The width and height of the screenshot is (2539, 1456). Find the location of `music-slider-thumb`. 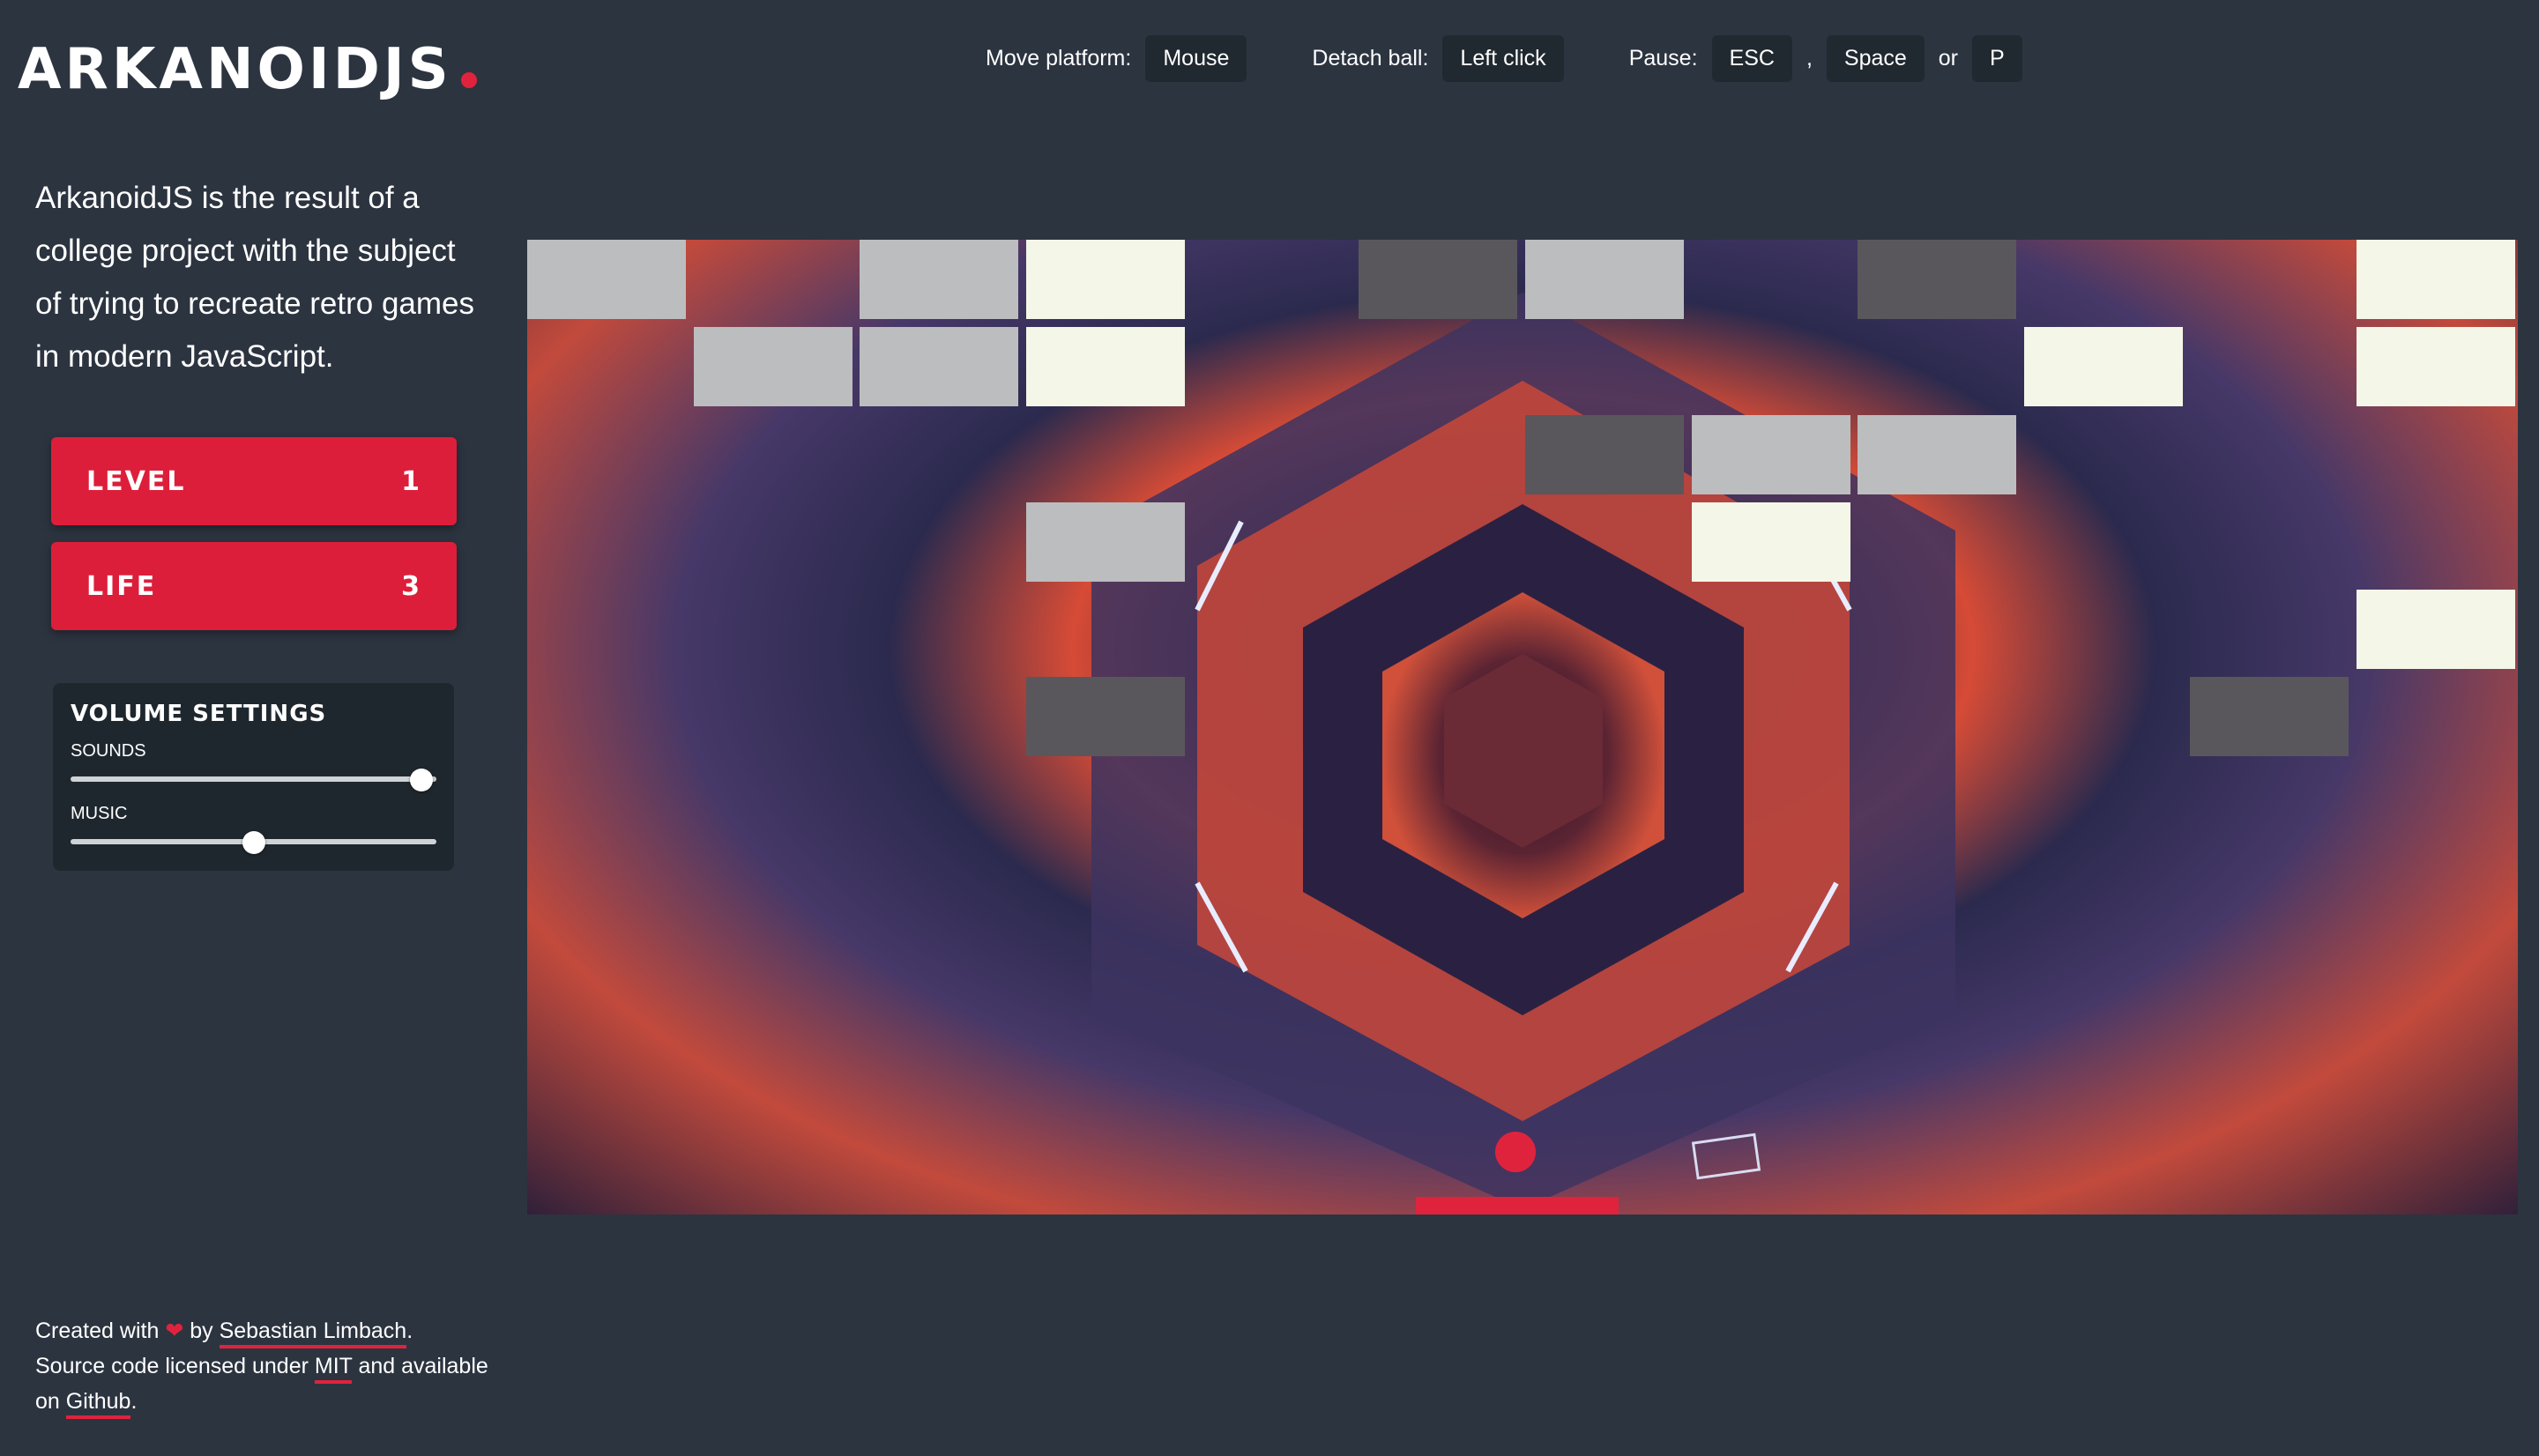

music-slider-thumb is located at coordinates (253, 842).